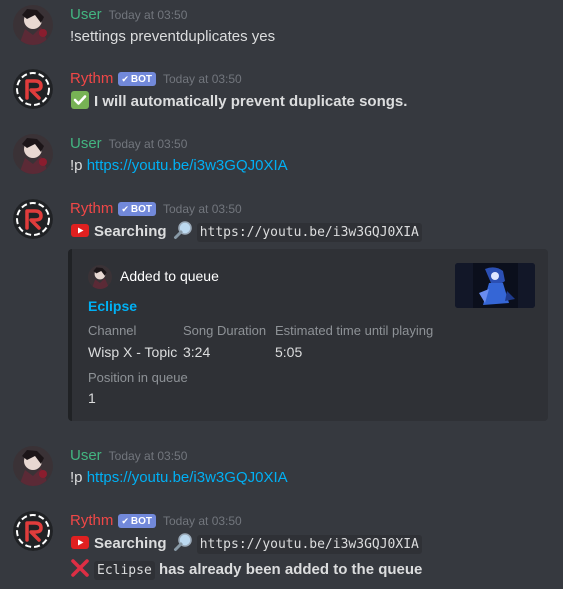  I want to click on field-name-channel: Channel, so click(112, 330).